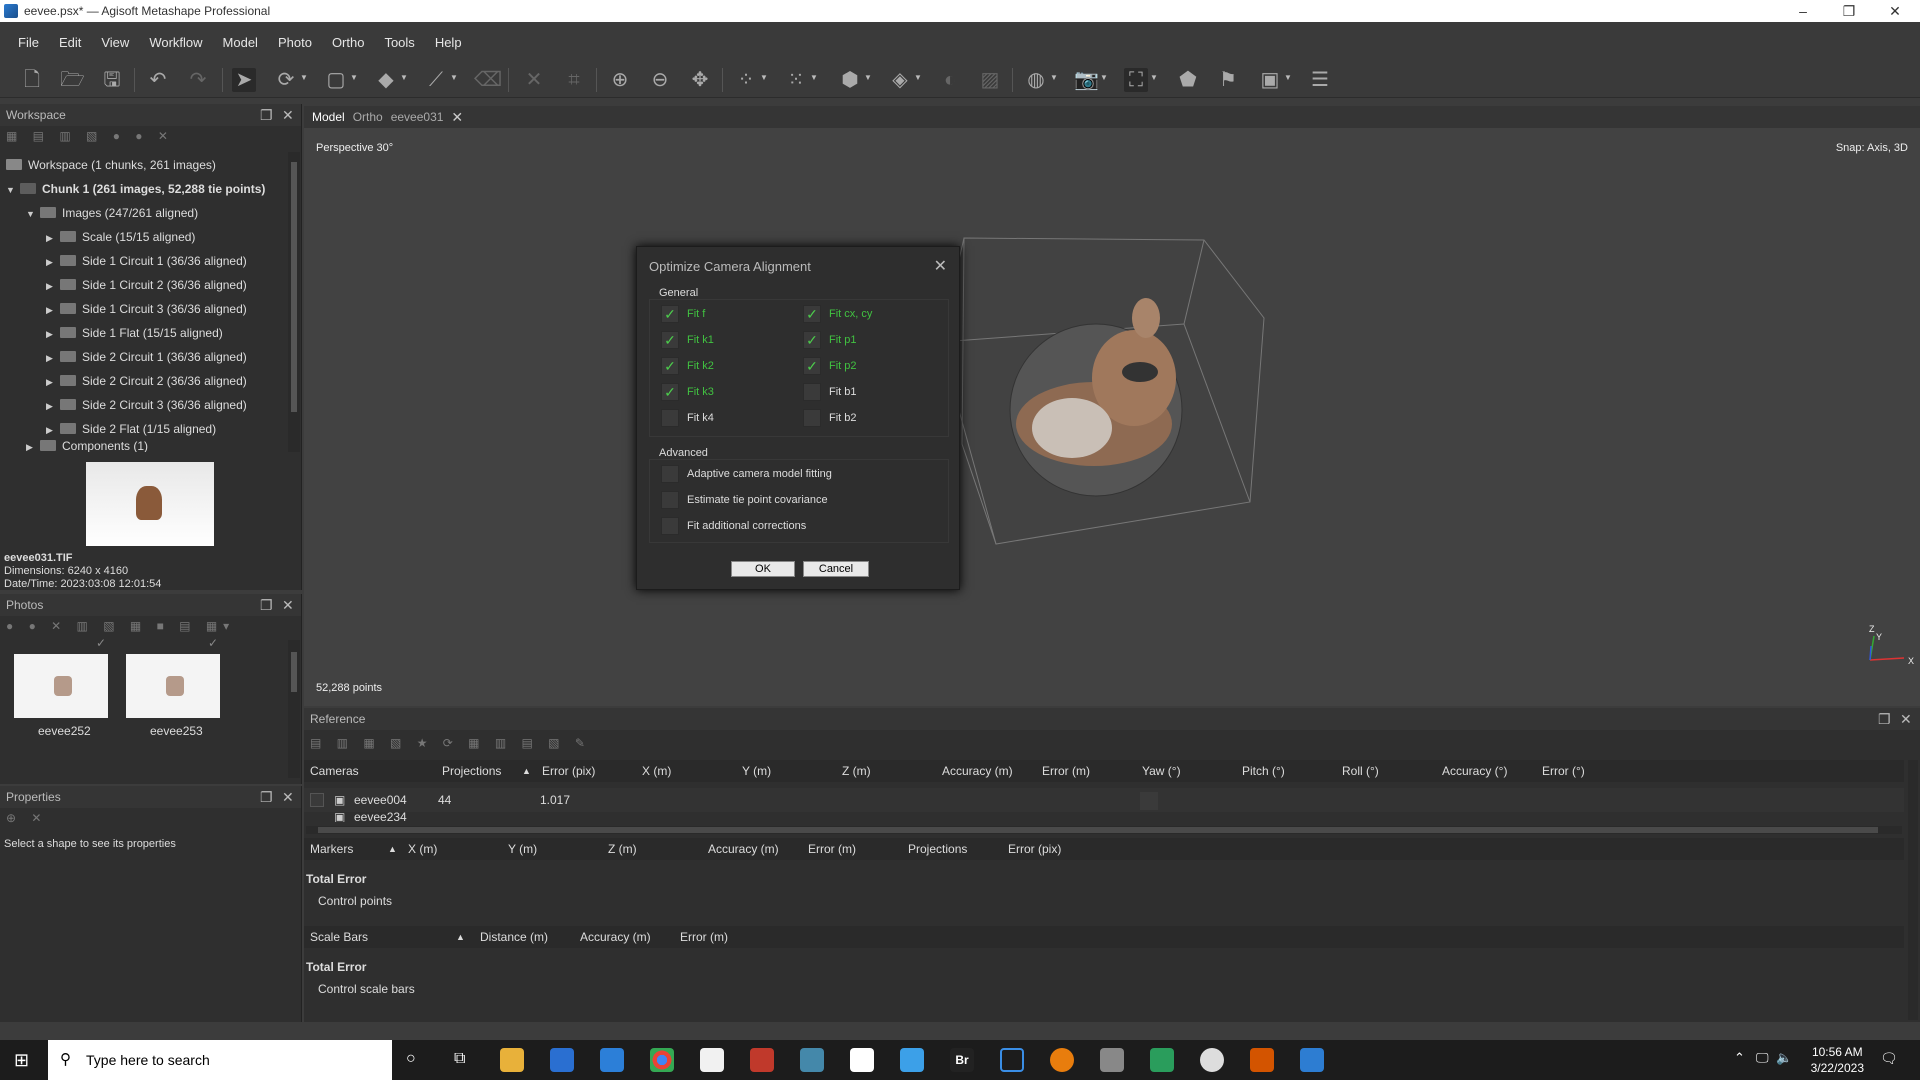  Describe the element at coordinates (331, 849) in the screenshot. I see `col-markers: Markers` at that location.